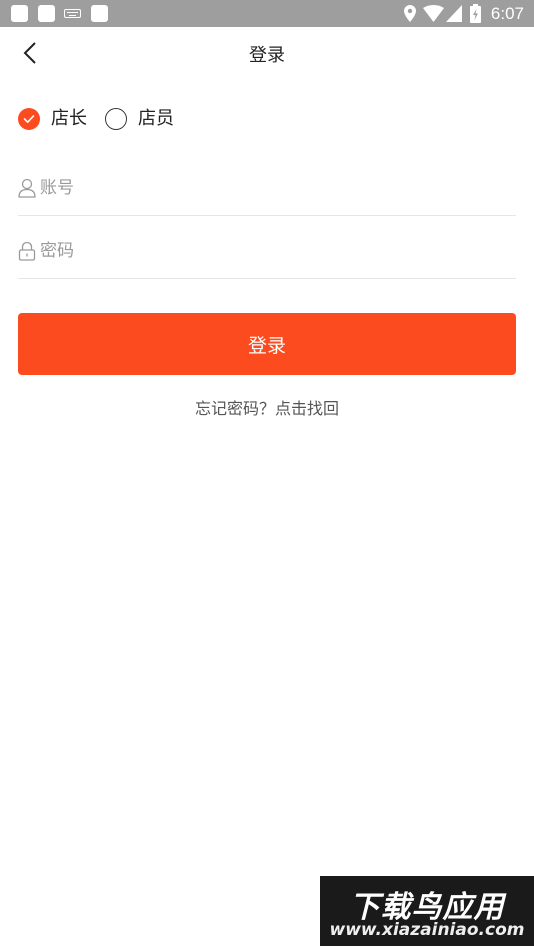 Image resolution: width=534 pixels, height=950 pixels. I want to click on role-label: 店长, so click(69, 118).